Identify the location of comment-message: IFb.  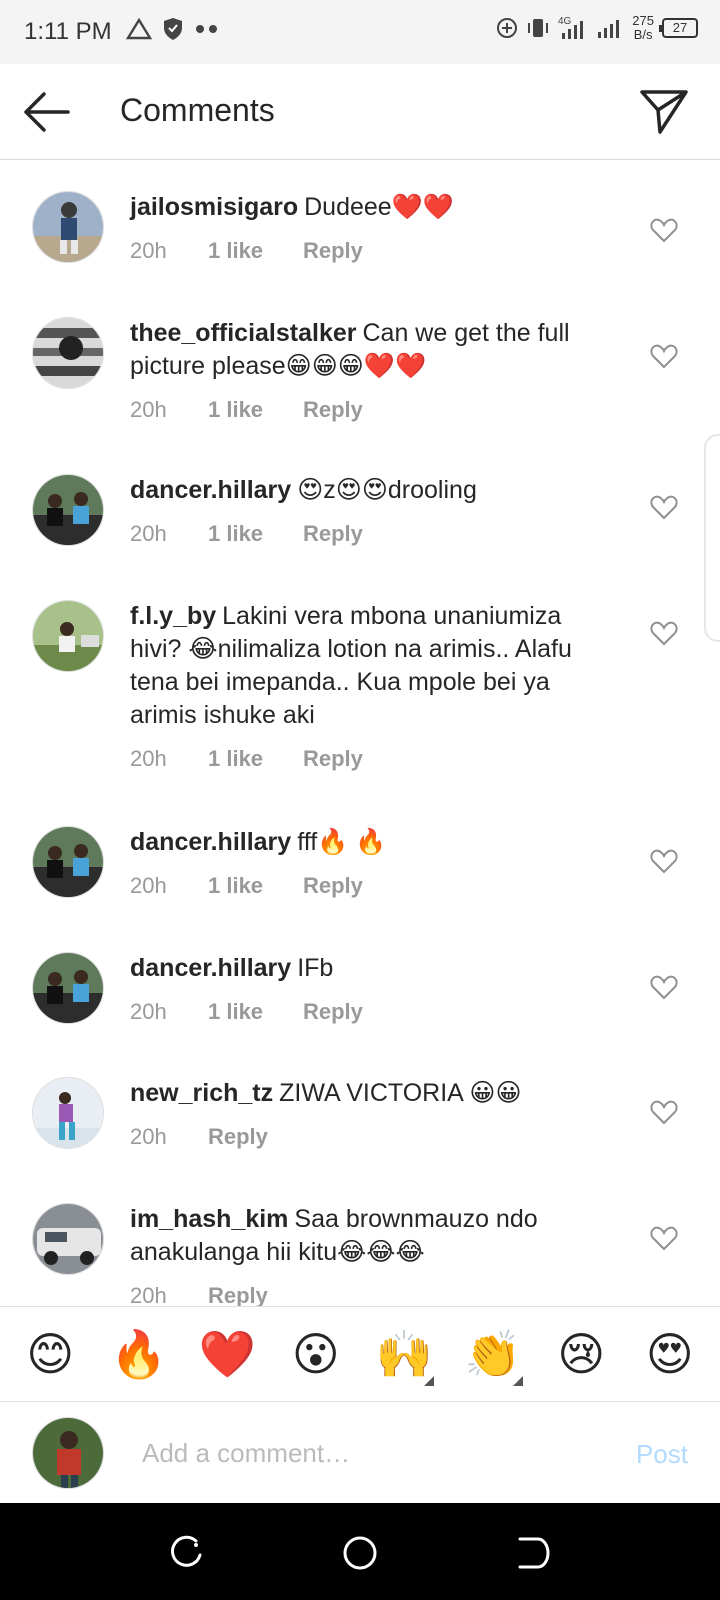
(315, 968).